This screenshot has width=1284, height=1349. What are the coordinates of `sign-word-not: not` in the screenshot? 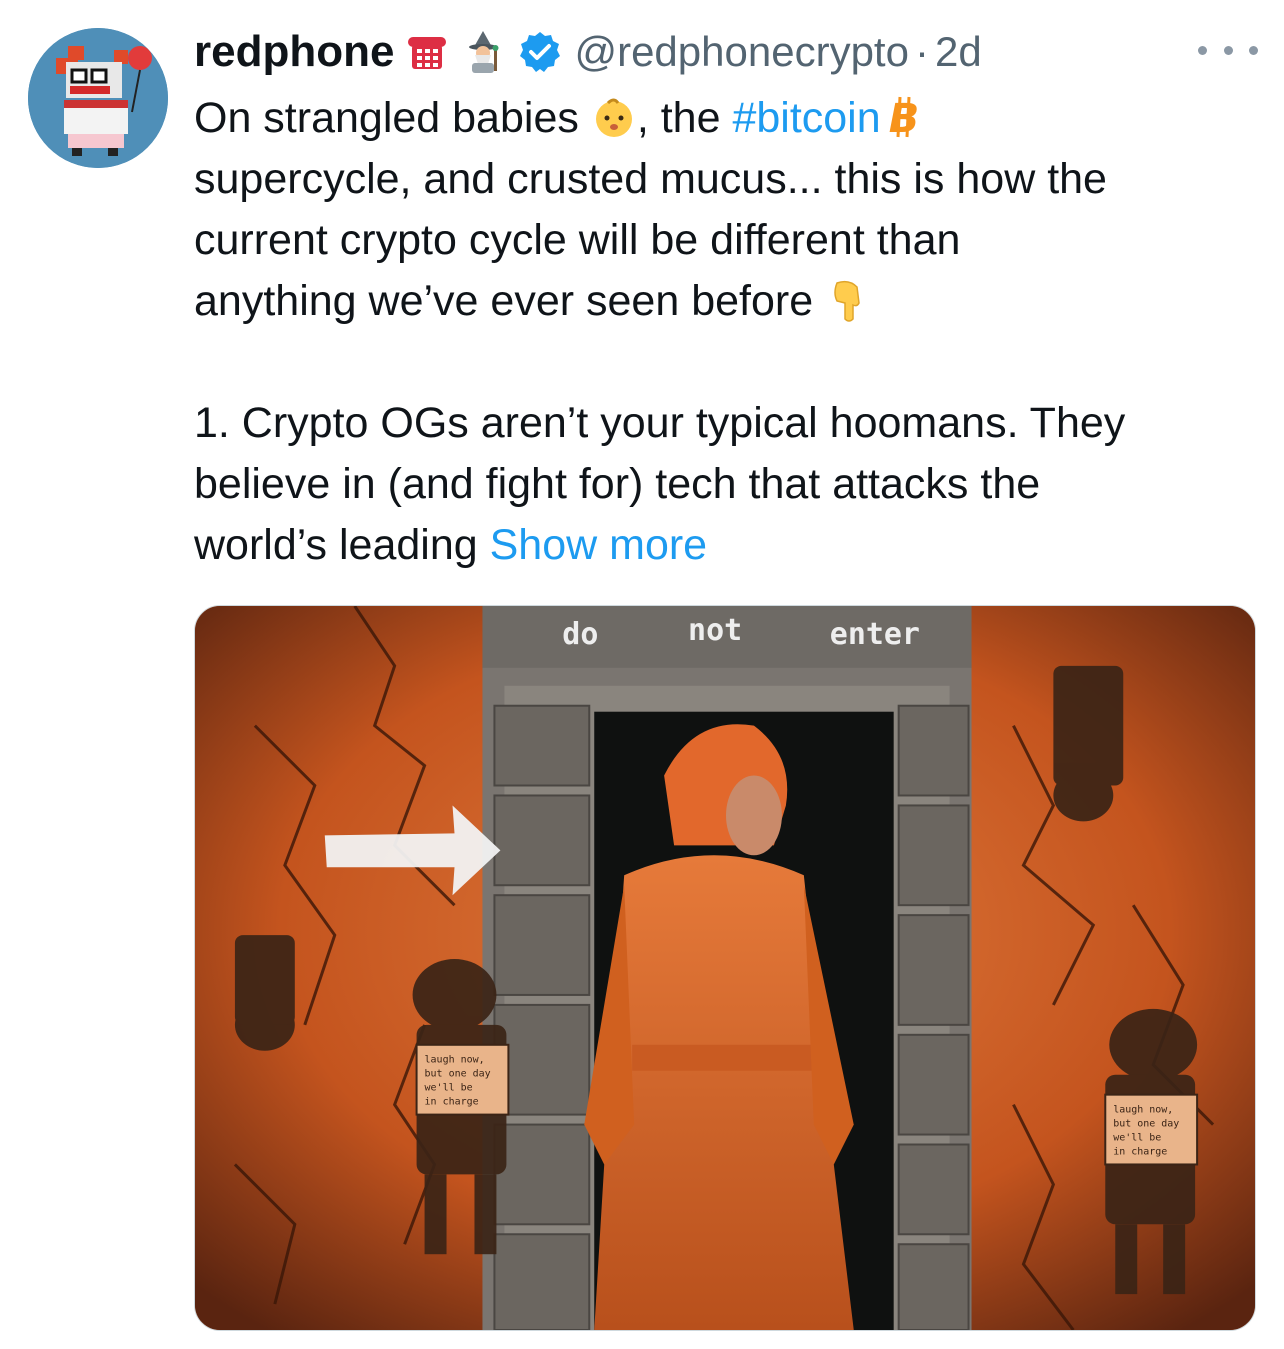 It's located at (715, 630).